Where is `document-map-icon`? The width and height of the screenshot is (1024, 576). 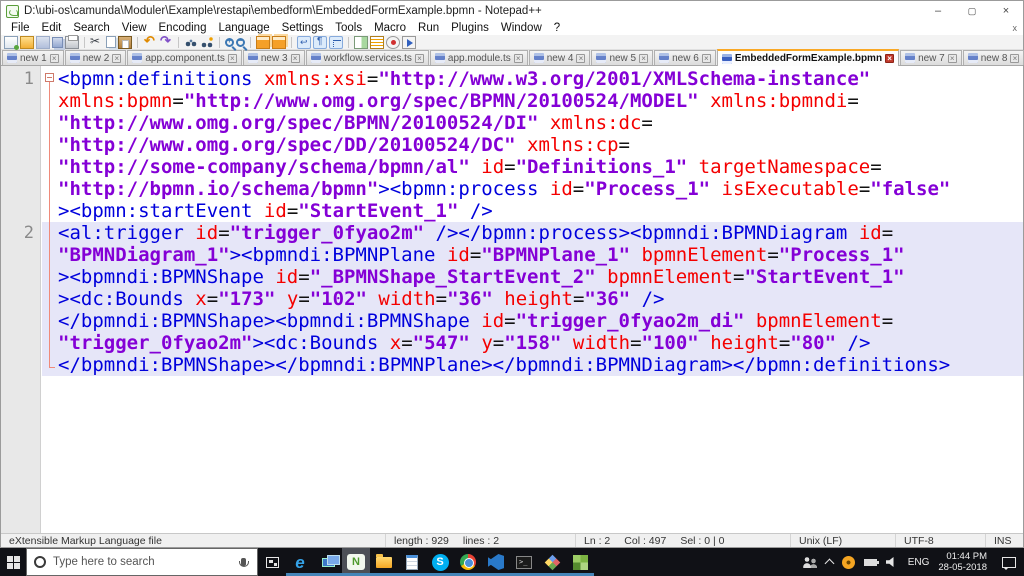
document-map-icon is located at coordinates (361, 42).